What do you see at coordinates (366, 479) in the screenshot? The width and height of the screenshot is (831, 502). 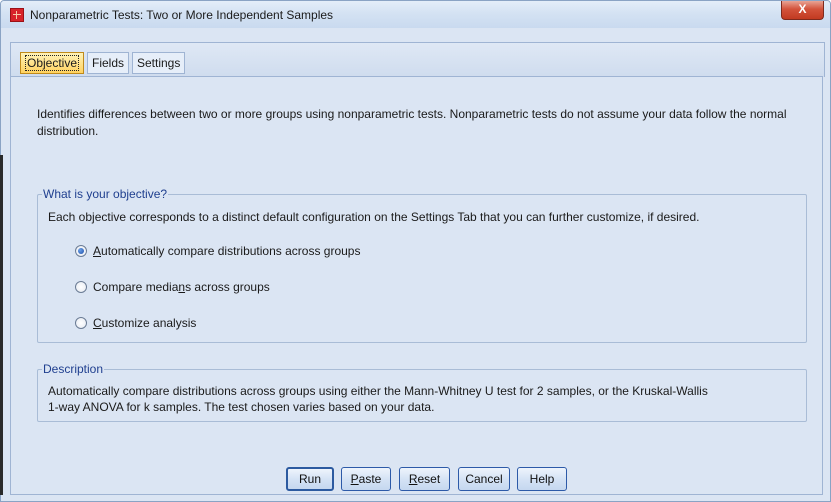 I see `paste-button: Paste` at bounding box center [366, 479].